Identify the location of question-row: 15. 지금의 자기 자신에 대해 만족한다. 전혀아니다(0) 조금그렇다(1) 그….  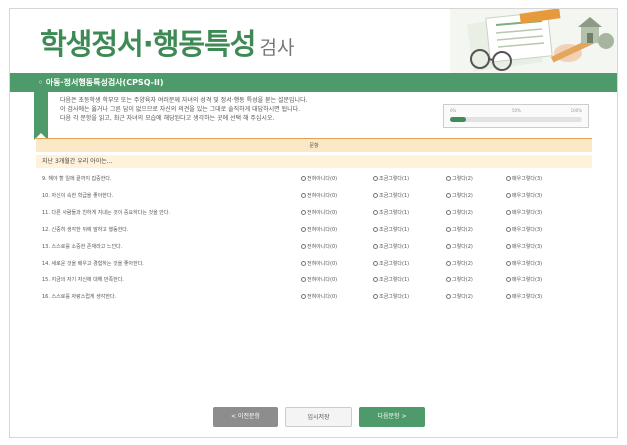
(314, 280).